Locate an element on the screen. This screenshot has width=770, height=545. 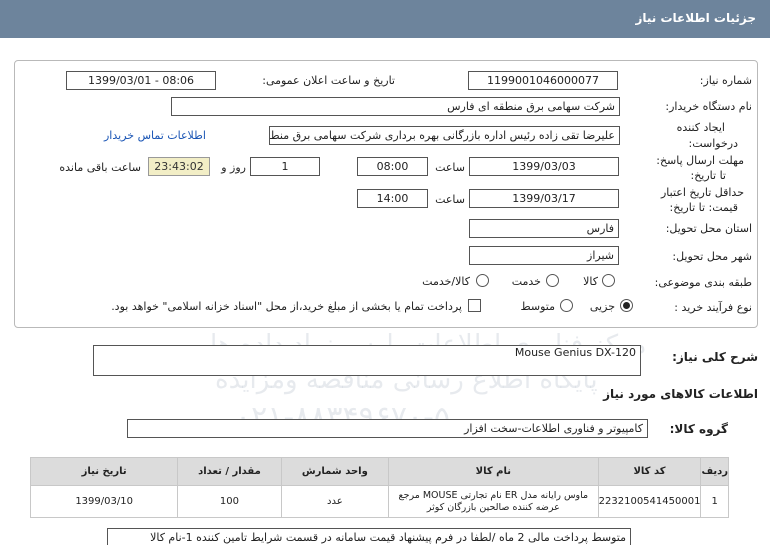
buyer-org-label: نام دستگاه خریدار: is located at coordinates (708, 106).